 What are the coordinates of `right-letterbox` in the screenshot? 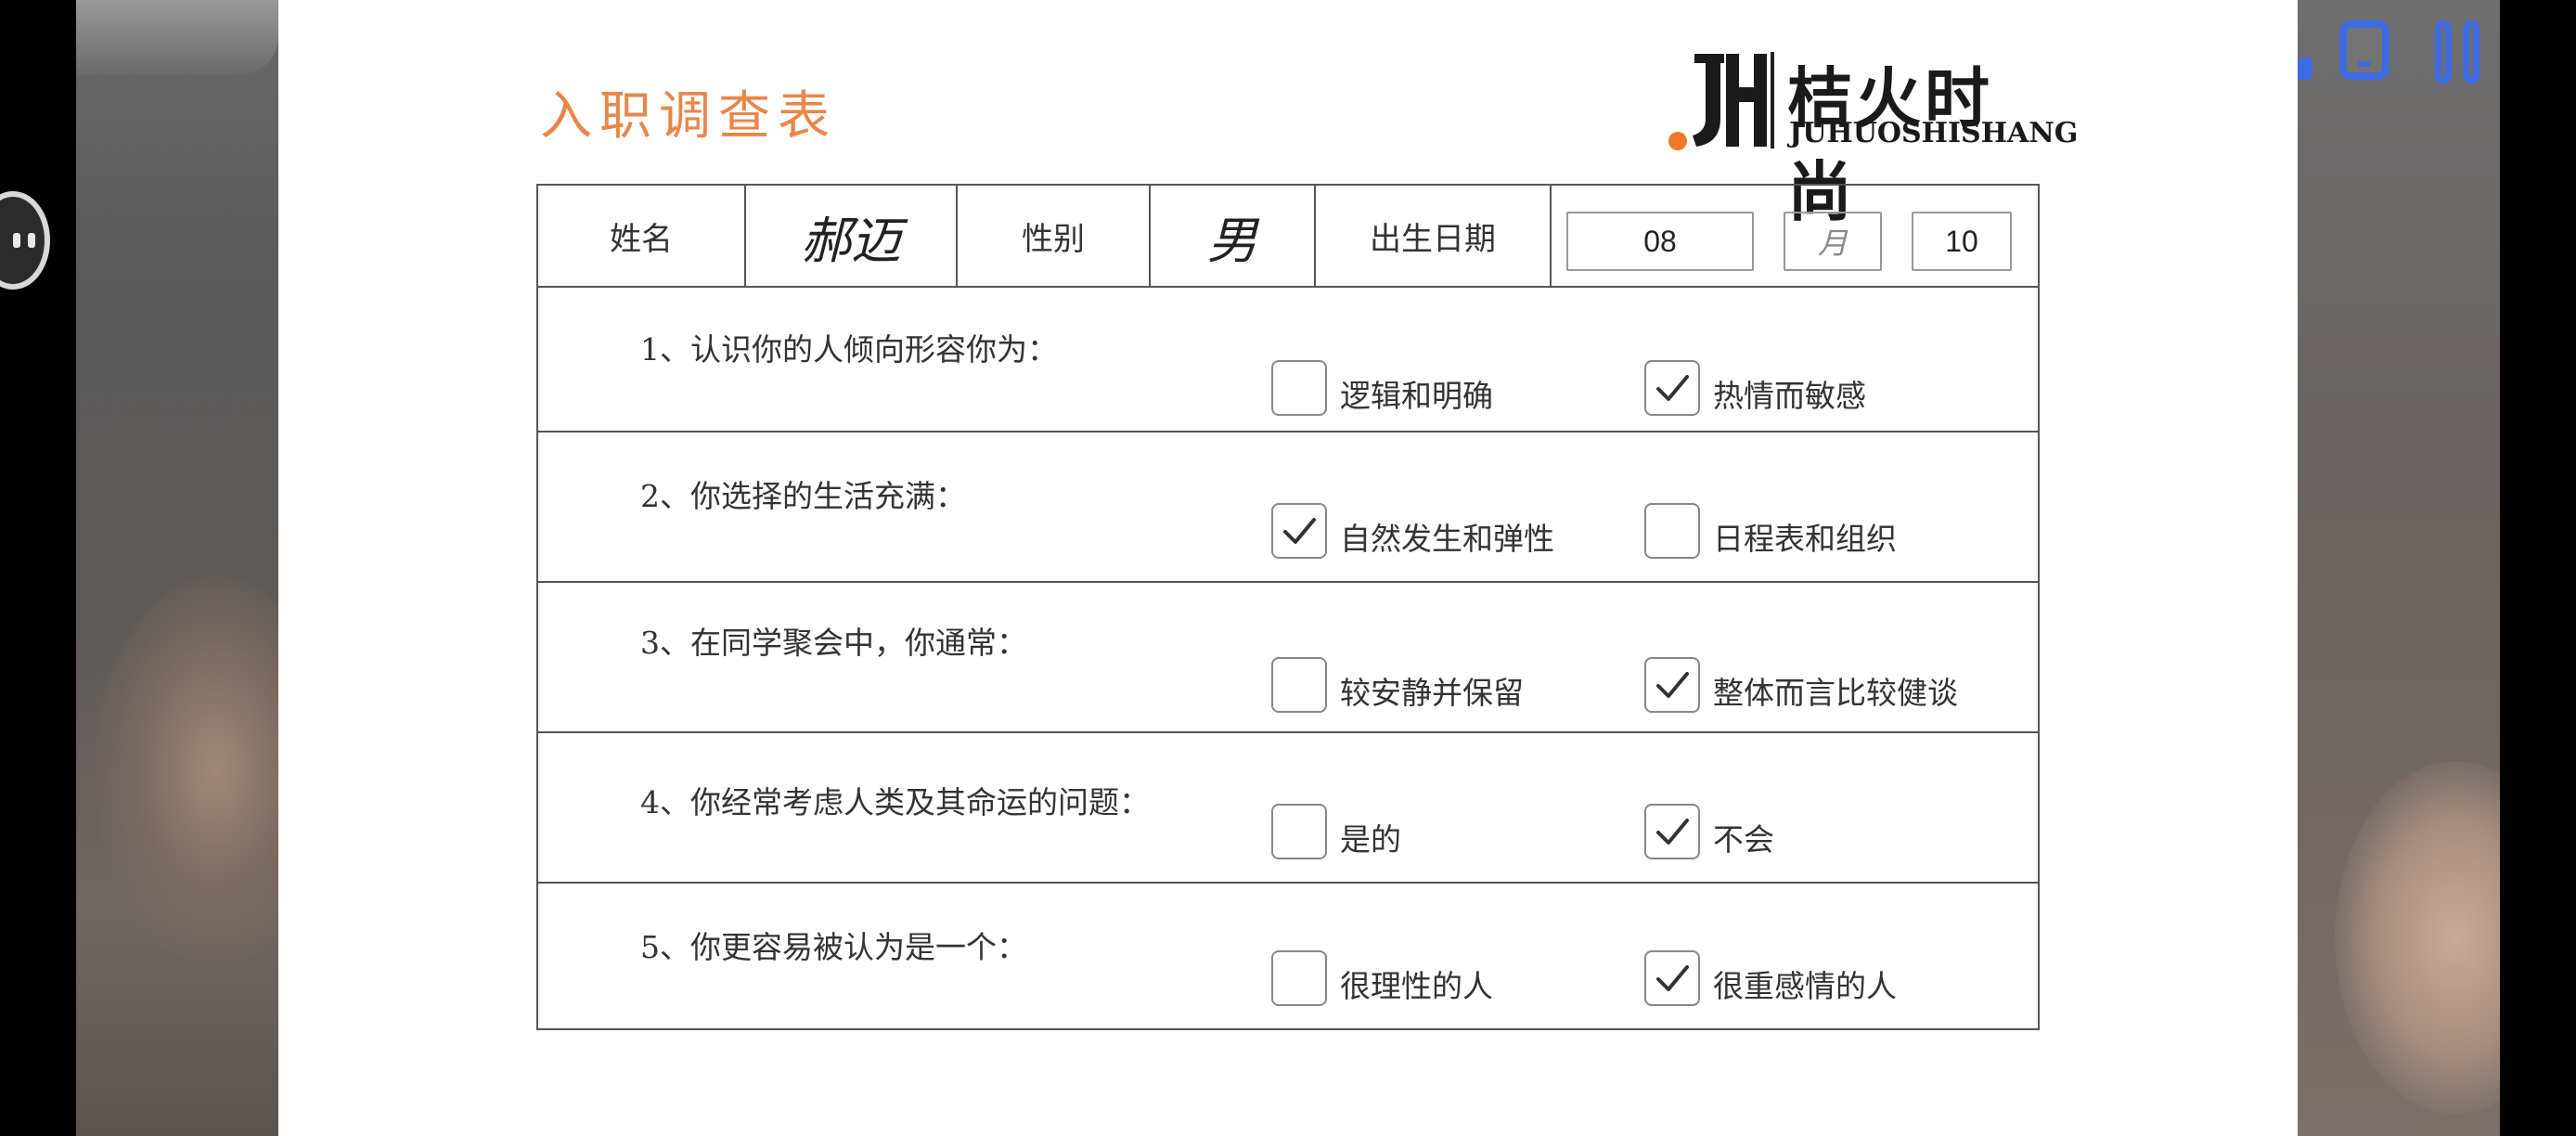 It's located at (2538, 568).